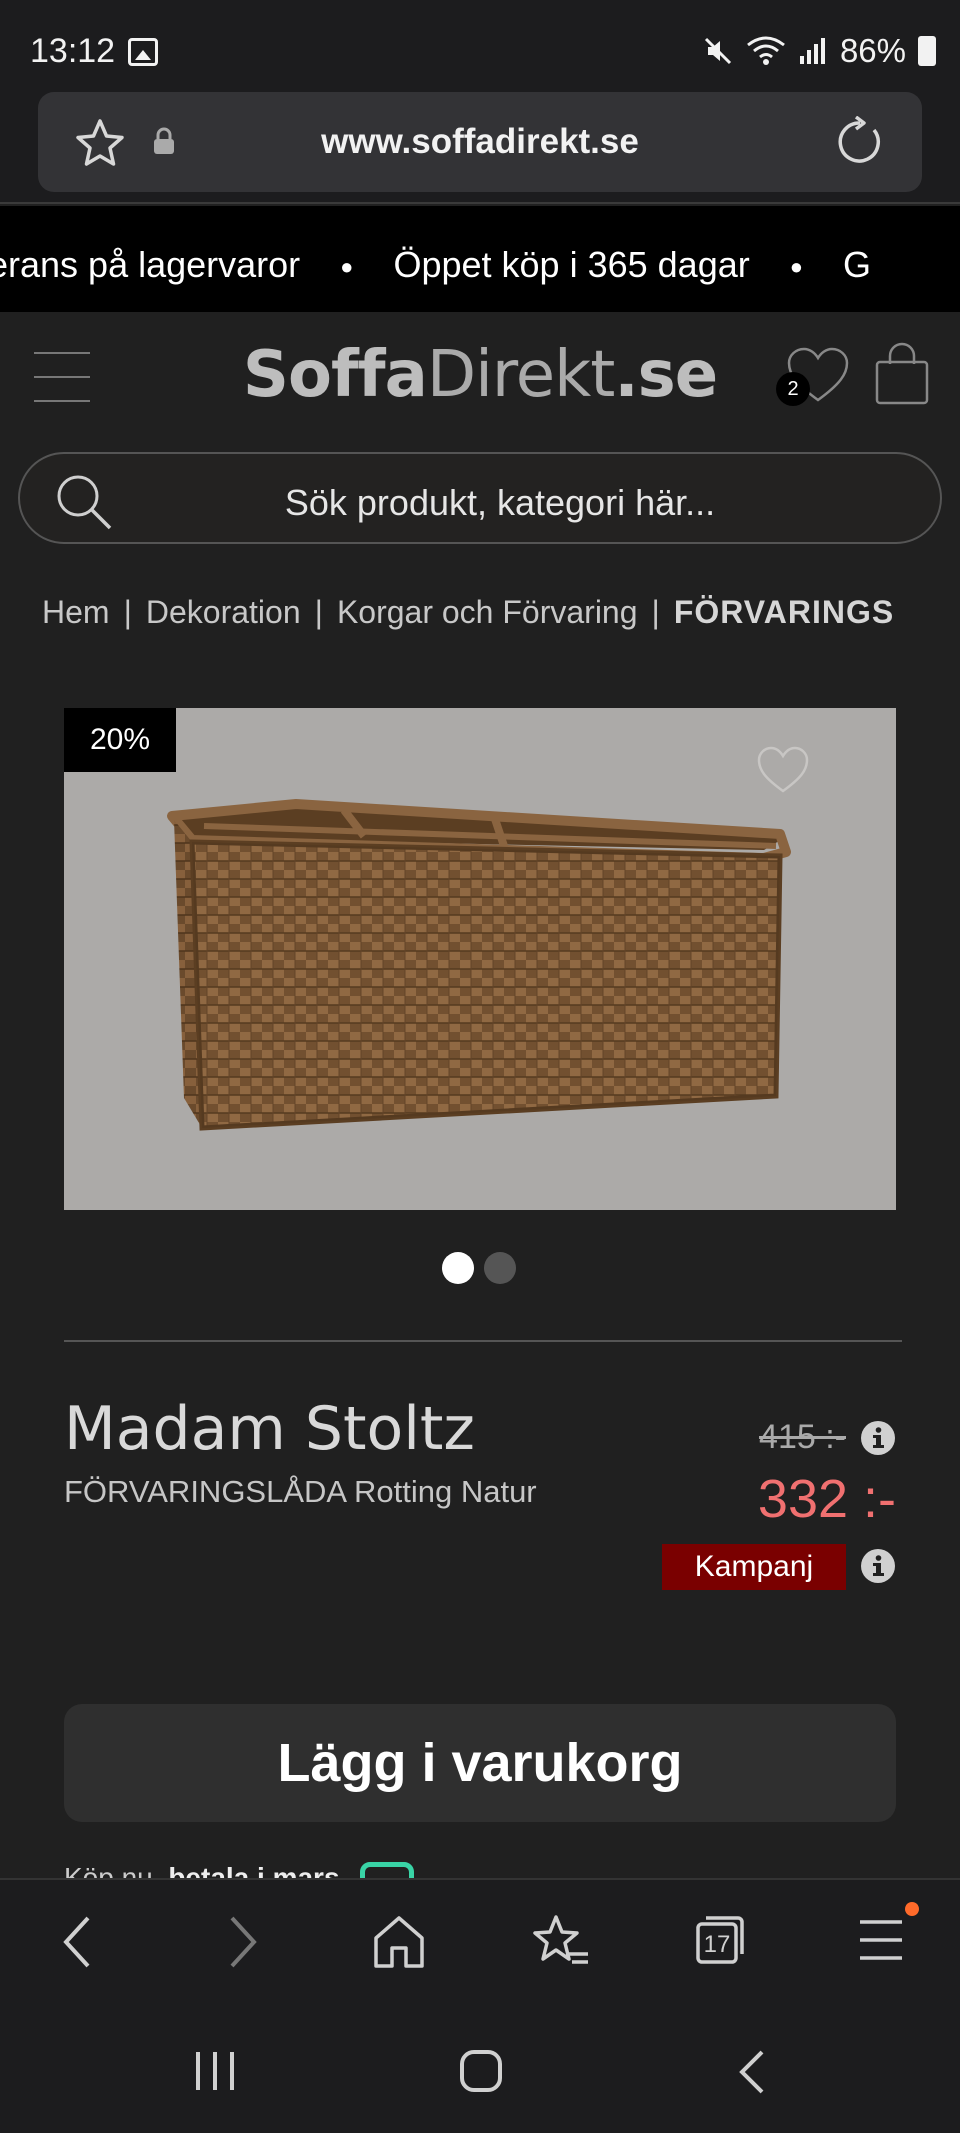 Image resolution: width=960 pixels, height=2133 pixels. I want to click on browser-menu-icon, so click(881, 1940).